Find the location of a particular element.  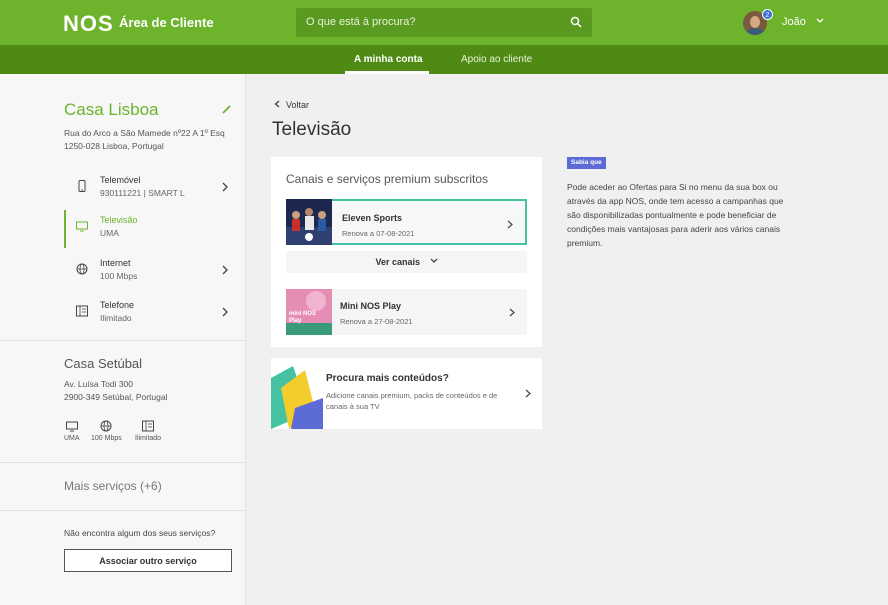

item-name: Eleven Sports is located at coordinates (372, 218).